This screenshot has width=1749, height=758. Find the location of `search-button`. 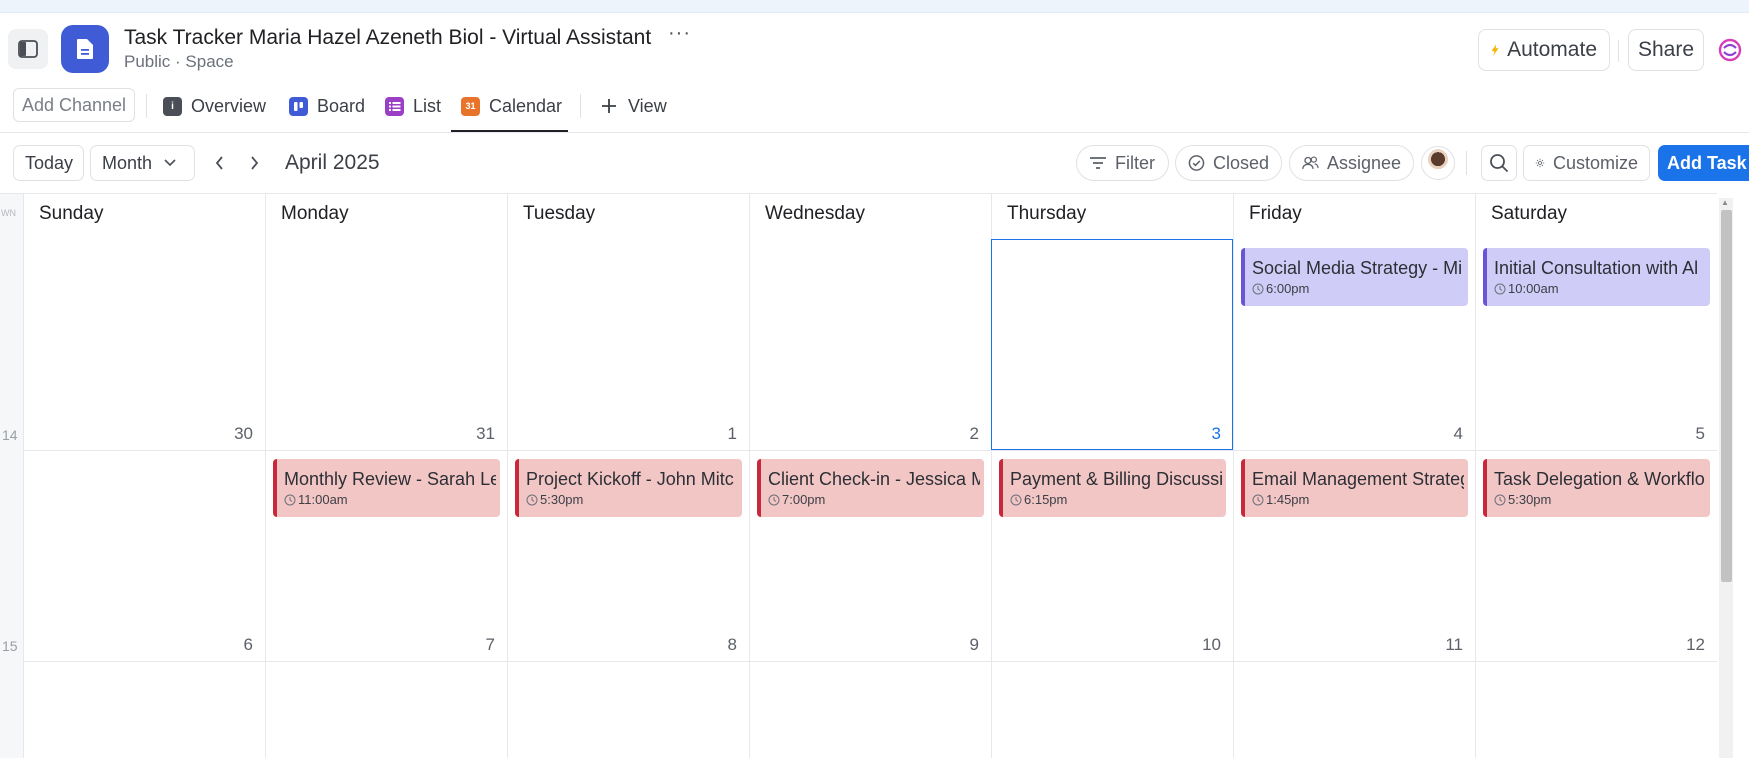

search-button is located at coordinates (1499, 163).